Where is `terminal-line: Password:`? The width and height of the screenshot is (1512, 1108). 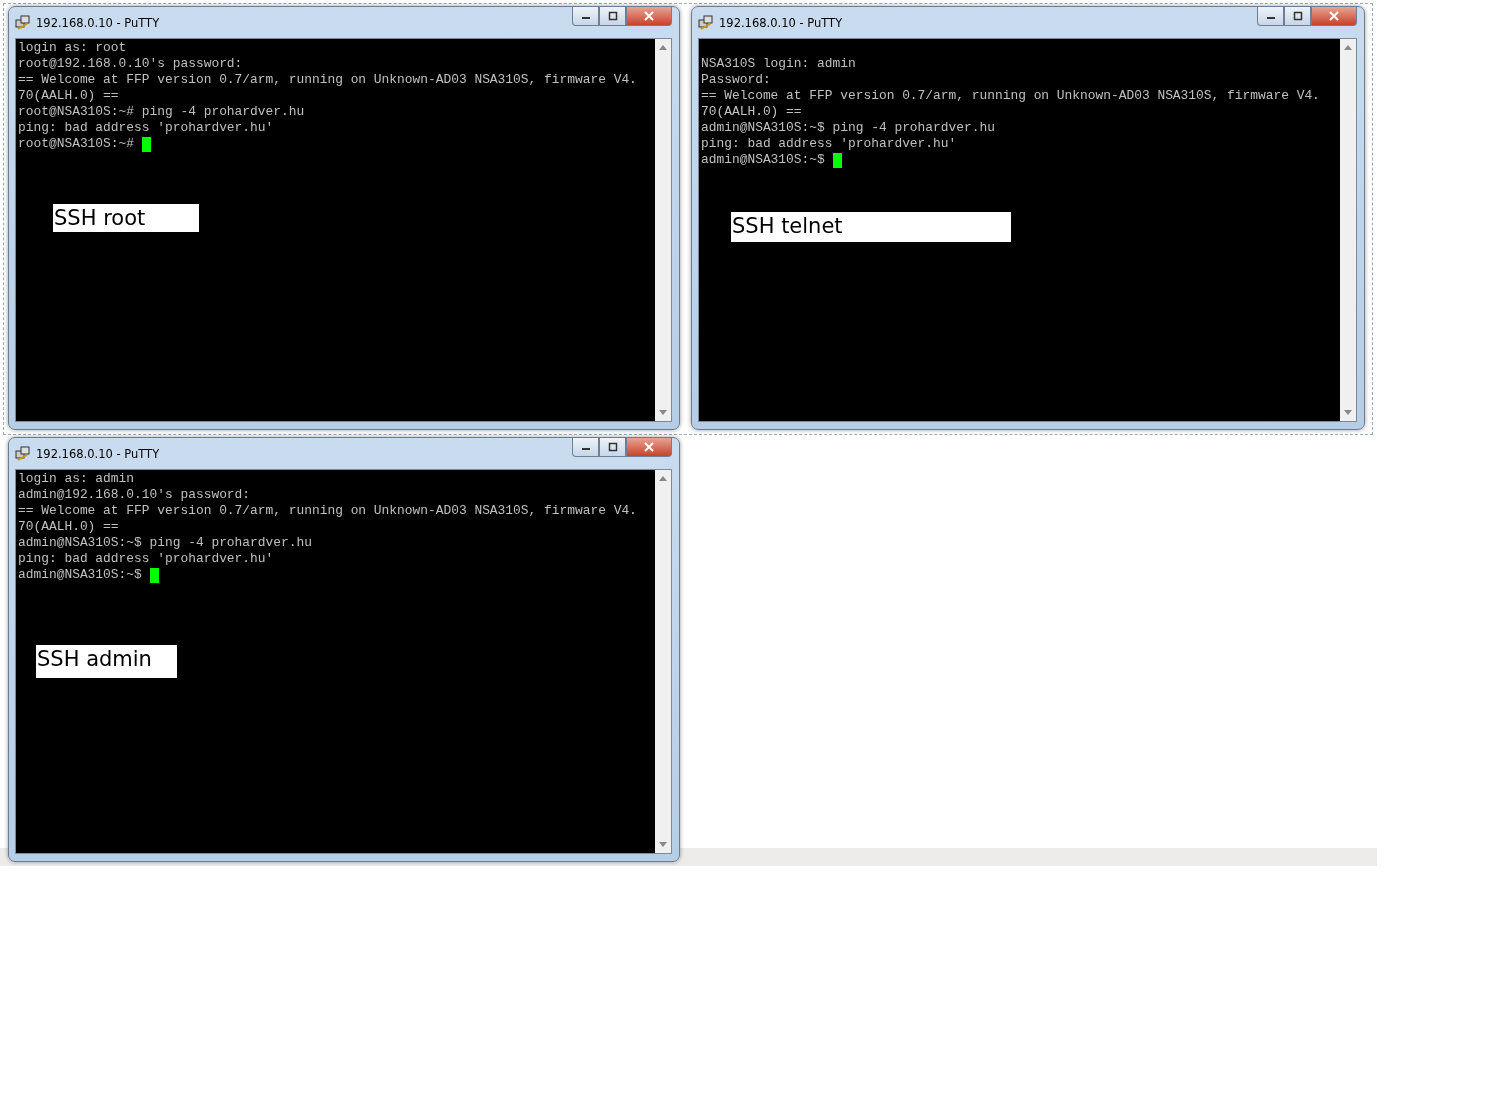
terminal-line: Password: is located at coordinates (736, 80).